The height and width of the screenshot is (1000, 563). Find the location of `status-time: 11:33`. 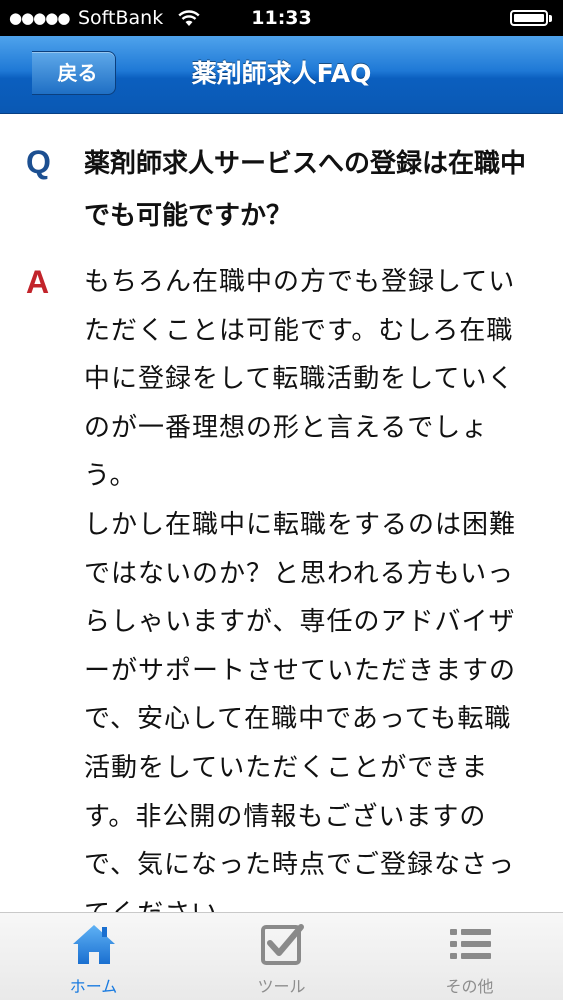

status-time: 11:33 is located at coordinates (281, 18).